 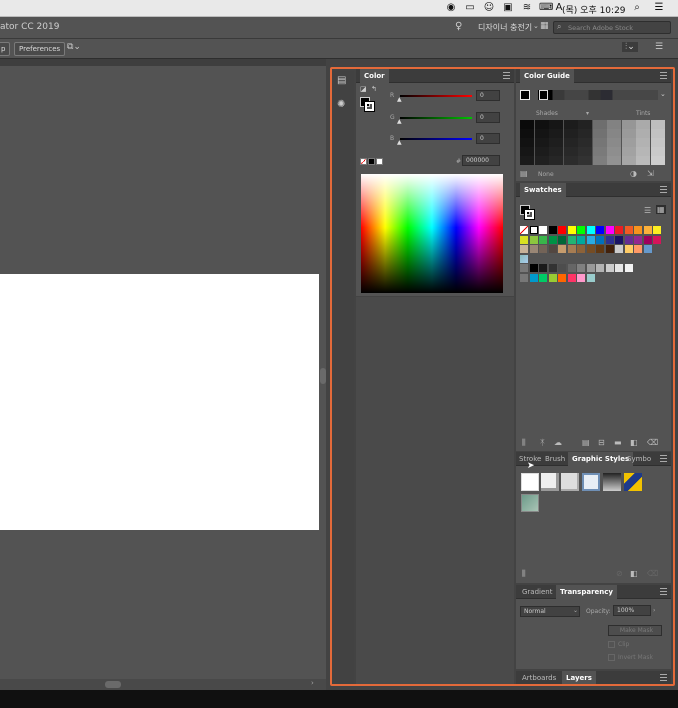 I want to click on black-swatch, so click(x=371, y=161).